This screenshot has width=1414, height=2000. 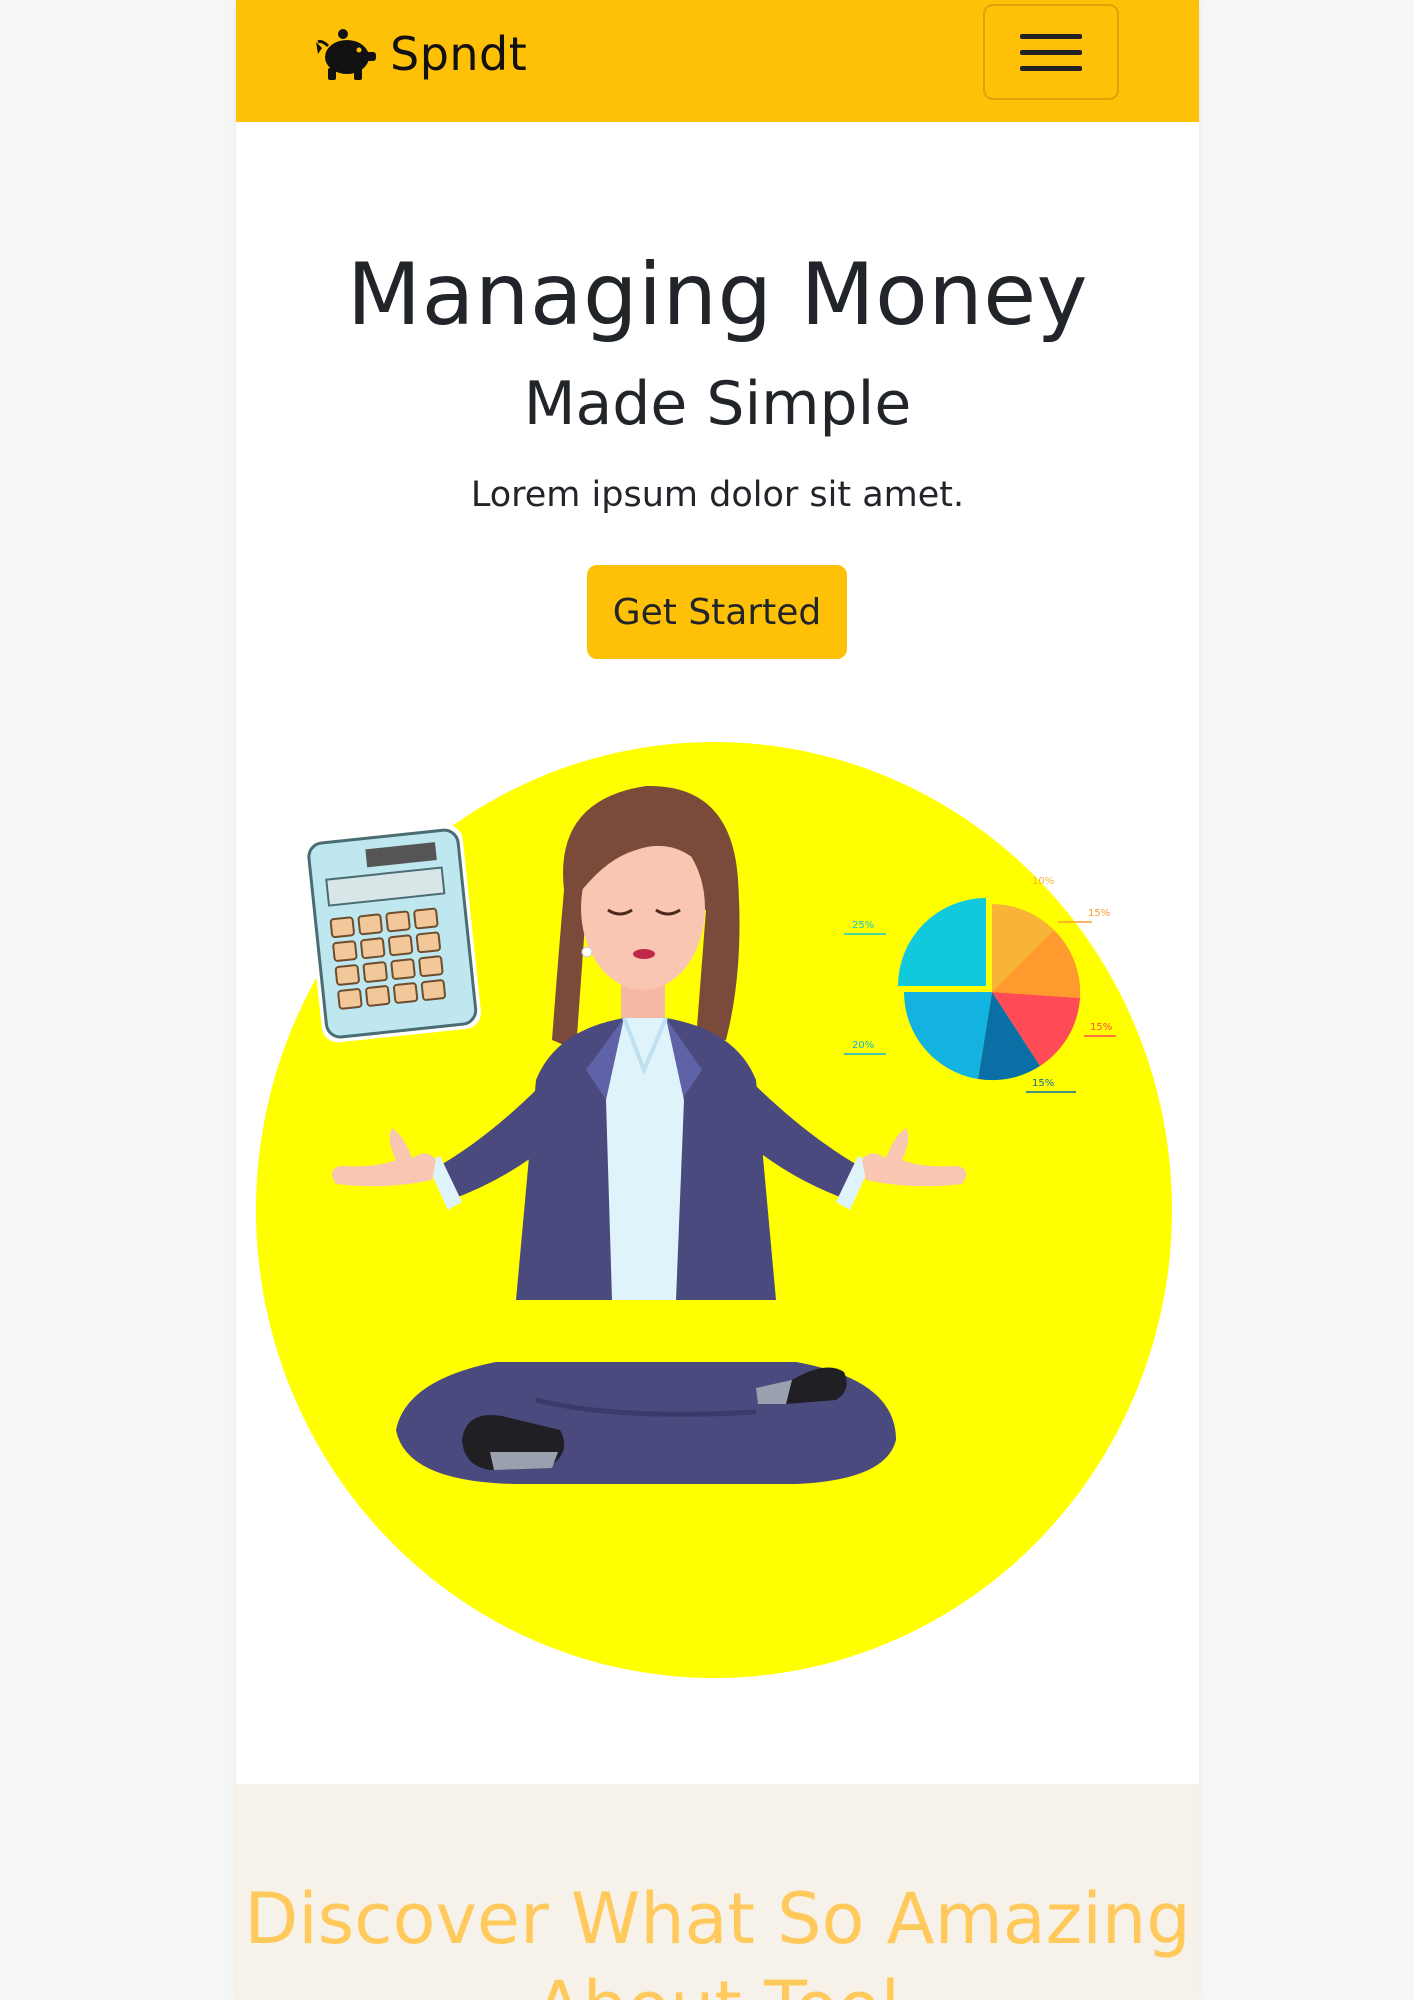 What do you see at coordinates (346, 54) in the screenshot?
I see `piggy-bank-icon` at bounding box center [346, 54].